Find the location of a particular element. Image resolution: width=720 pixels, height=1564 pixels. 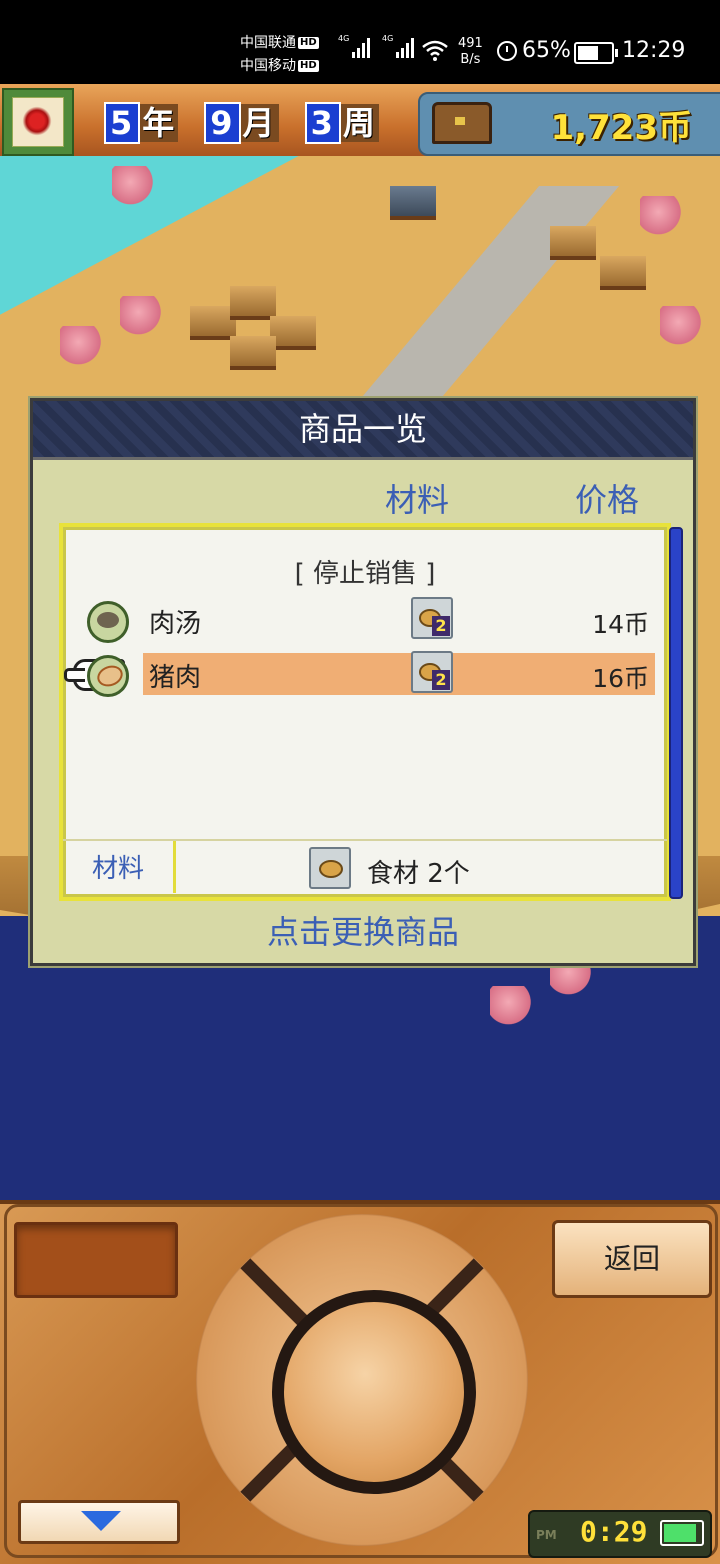

product-price: 16币 is located at coordinates (620, 678).